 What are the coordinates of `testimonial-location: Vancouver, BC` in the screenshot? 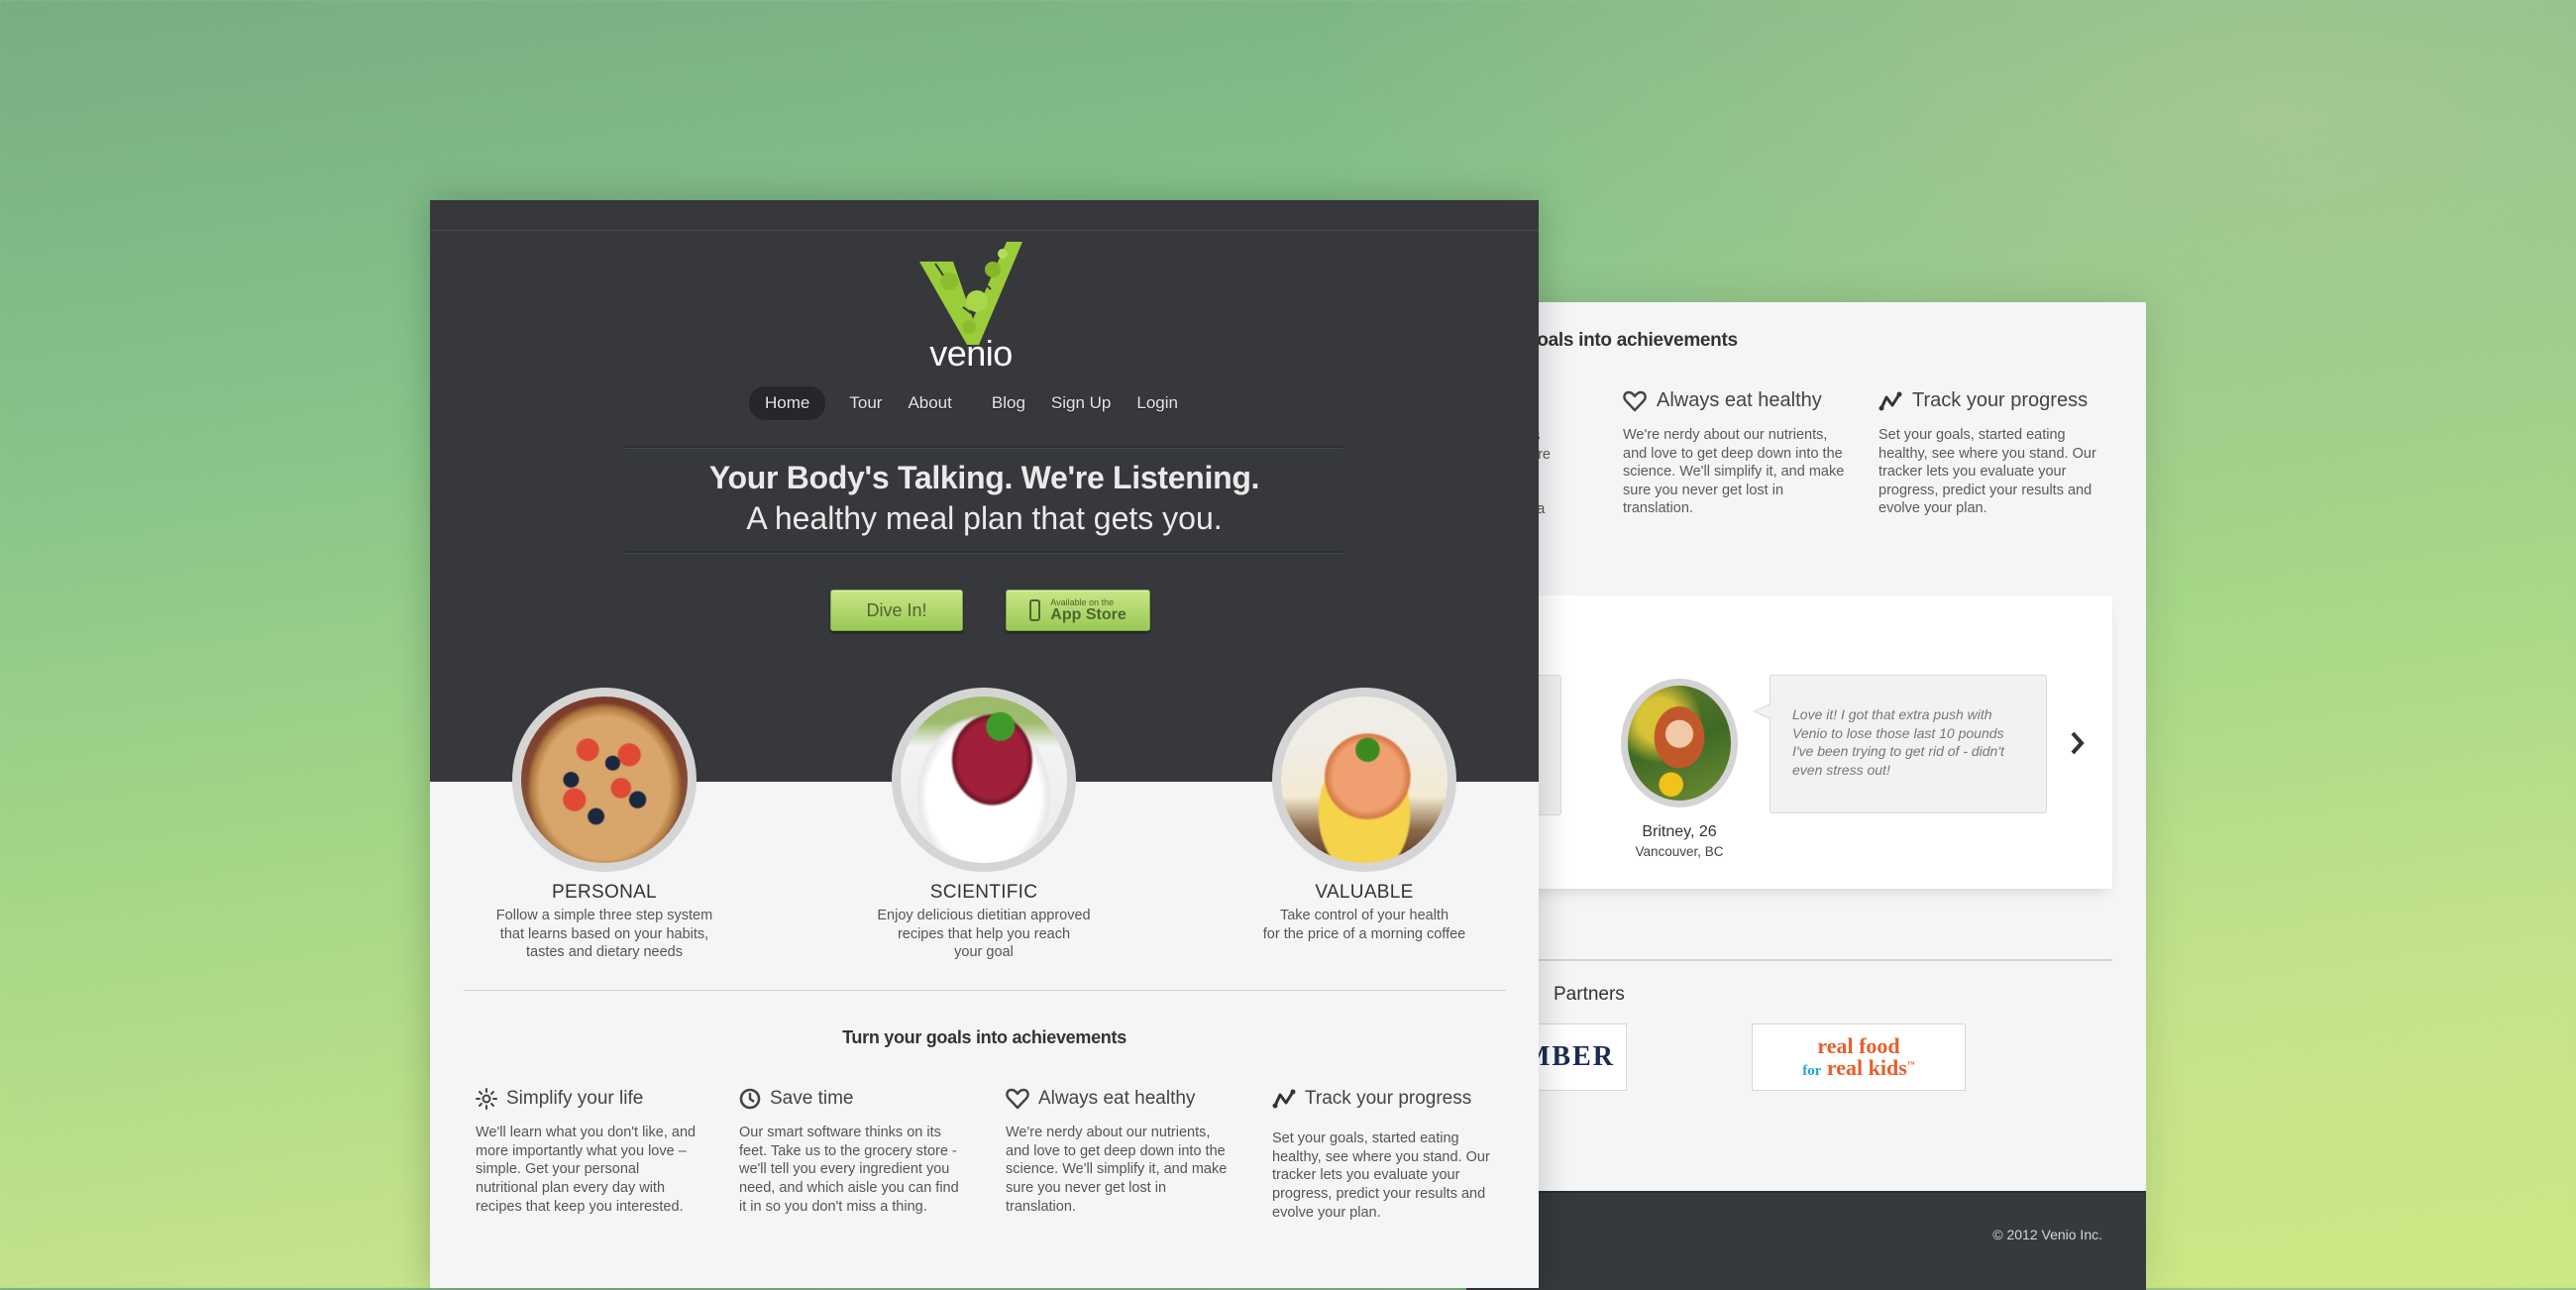 It's located at (1679, 851).